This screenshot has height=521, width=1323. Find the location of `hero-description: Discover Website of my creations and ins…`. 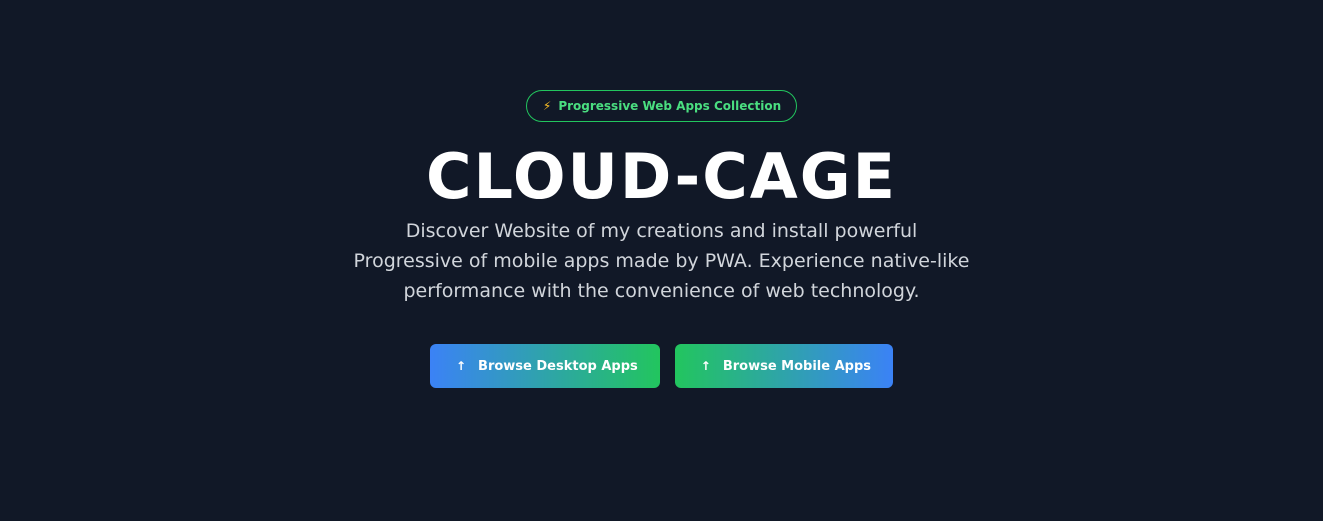

hero-description: Discover Website of my creations and ins… is located at coordinates (661, 261).